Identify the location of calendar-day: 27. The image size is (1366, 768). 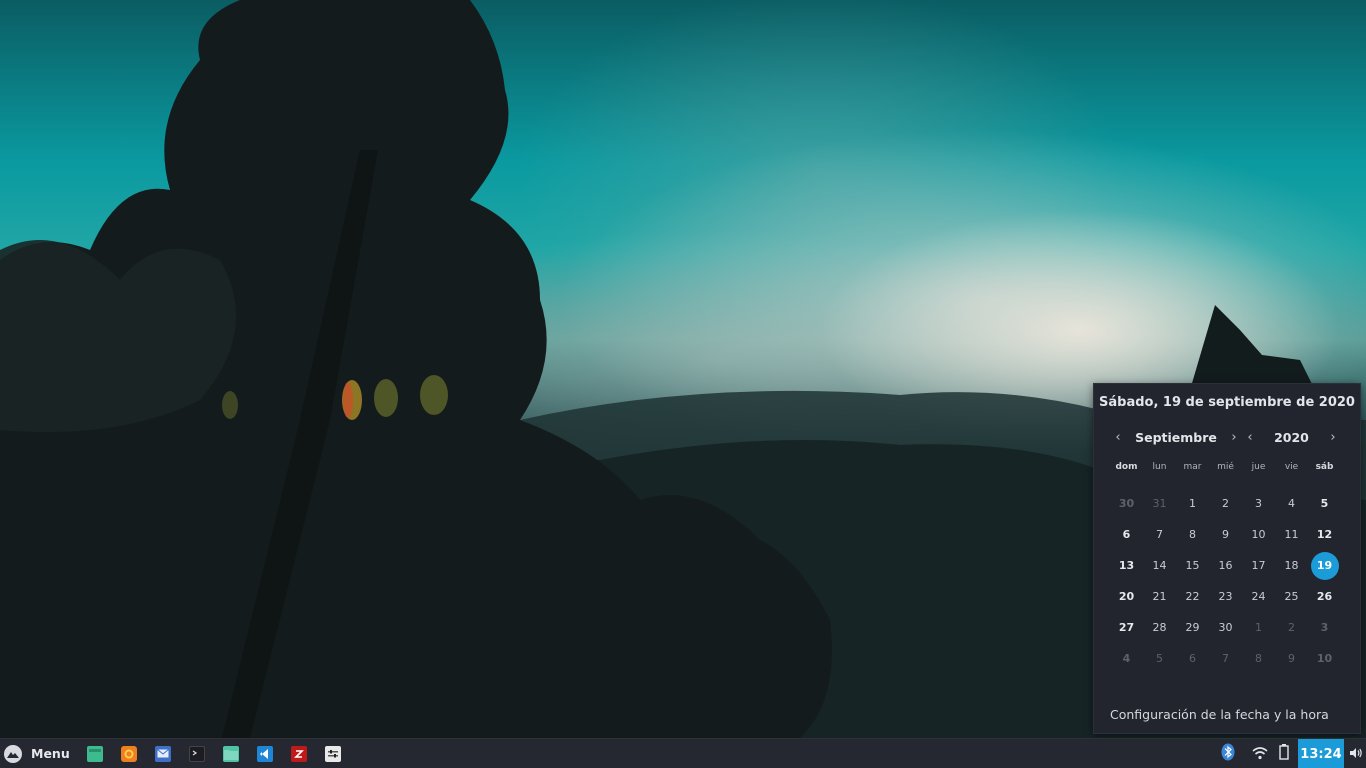
(1126, 627).